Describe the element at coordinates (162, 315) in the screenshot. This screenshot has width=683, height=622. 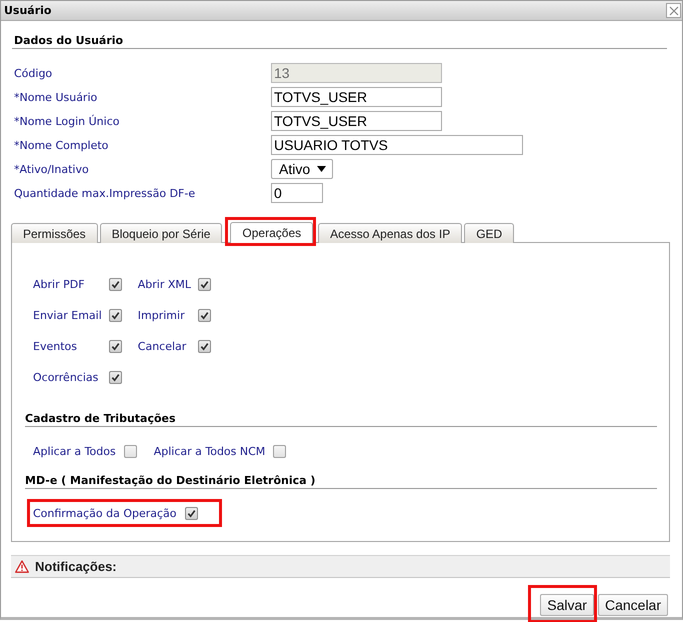
I see `option-label: Imprimir` at that location.